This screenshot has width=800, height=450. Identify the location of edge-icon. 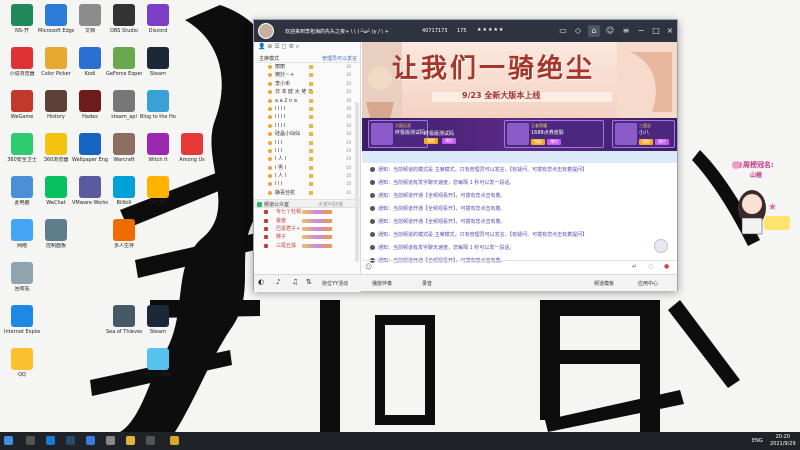
(50, 440).